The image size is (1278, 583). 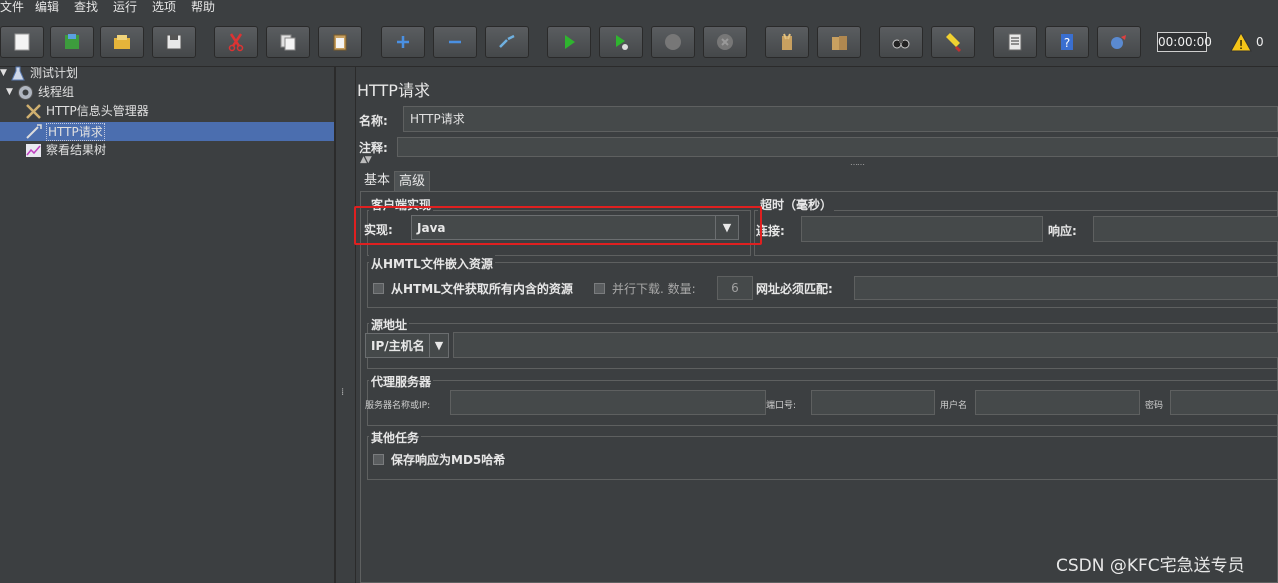 I want to click on copy-icon, so click(x=288, y=42).